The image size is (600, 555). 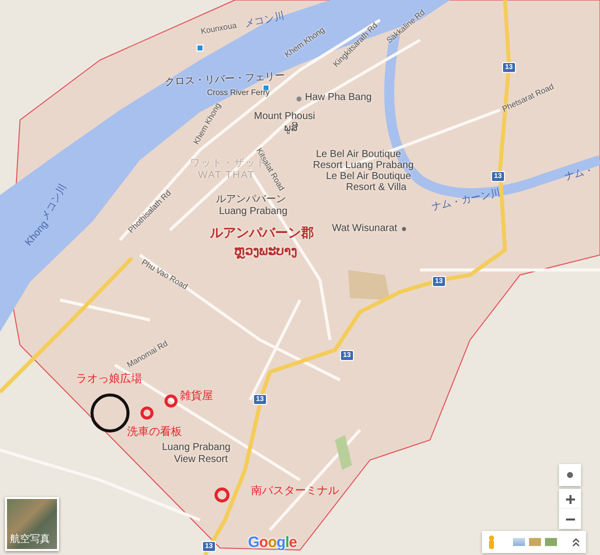 I want to click on park-area, so click(x=343, y=452).